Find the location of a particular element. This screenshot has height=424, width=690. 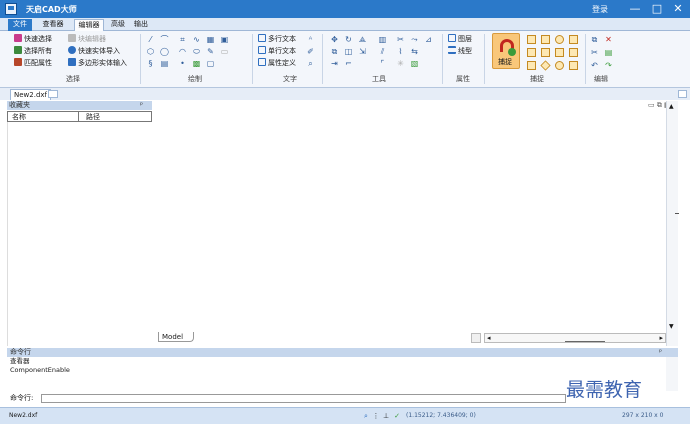

scroll-left-icon: ◂ is located at coordinates (489, 338).